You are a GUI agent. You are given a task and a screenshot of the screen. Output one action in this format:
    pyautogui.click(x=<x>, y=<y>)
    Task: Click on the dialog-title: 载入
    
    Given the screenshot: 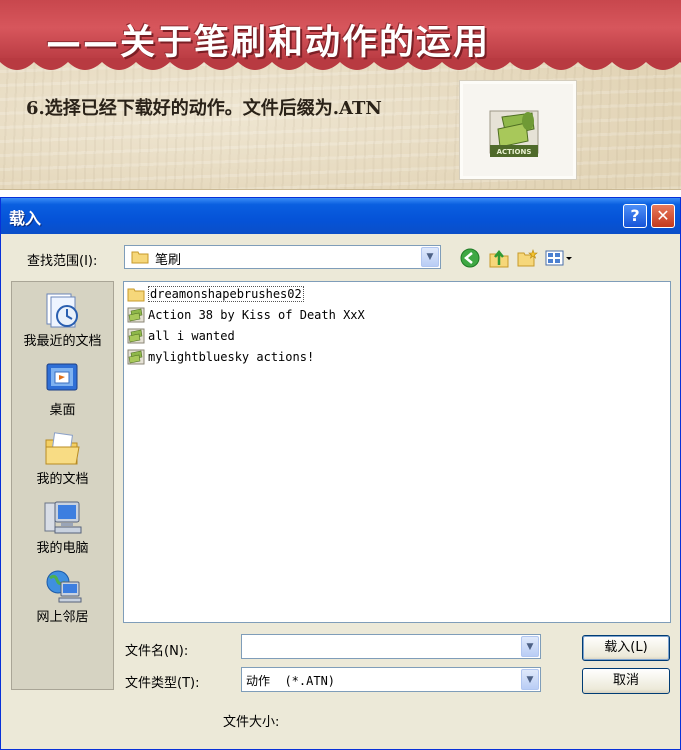 What is the action you would take?
    pyautogui.click(x=25, y=218)
    